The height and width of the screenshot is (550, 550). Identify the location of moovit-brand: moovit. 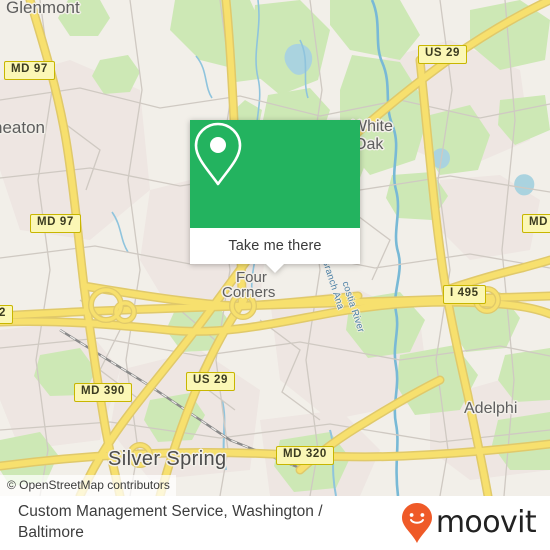
(468, 523).